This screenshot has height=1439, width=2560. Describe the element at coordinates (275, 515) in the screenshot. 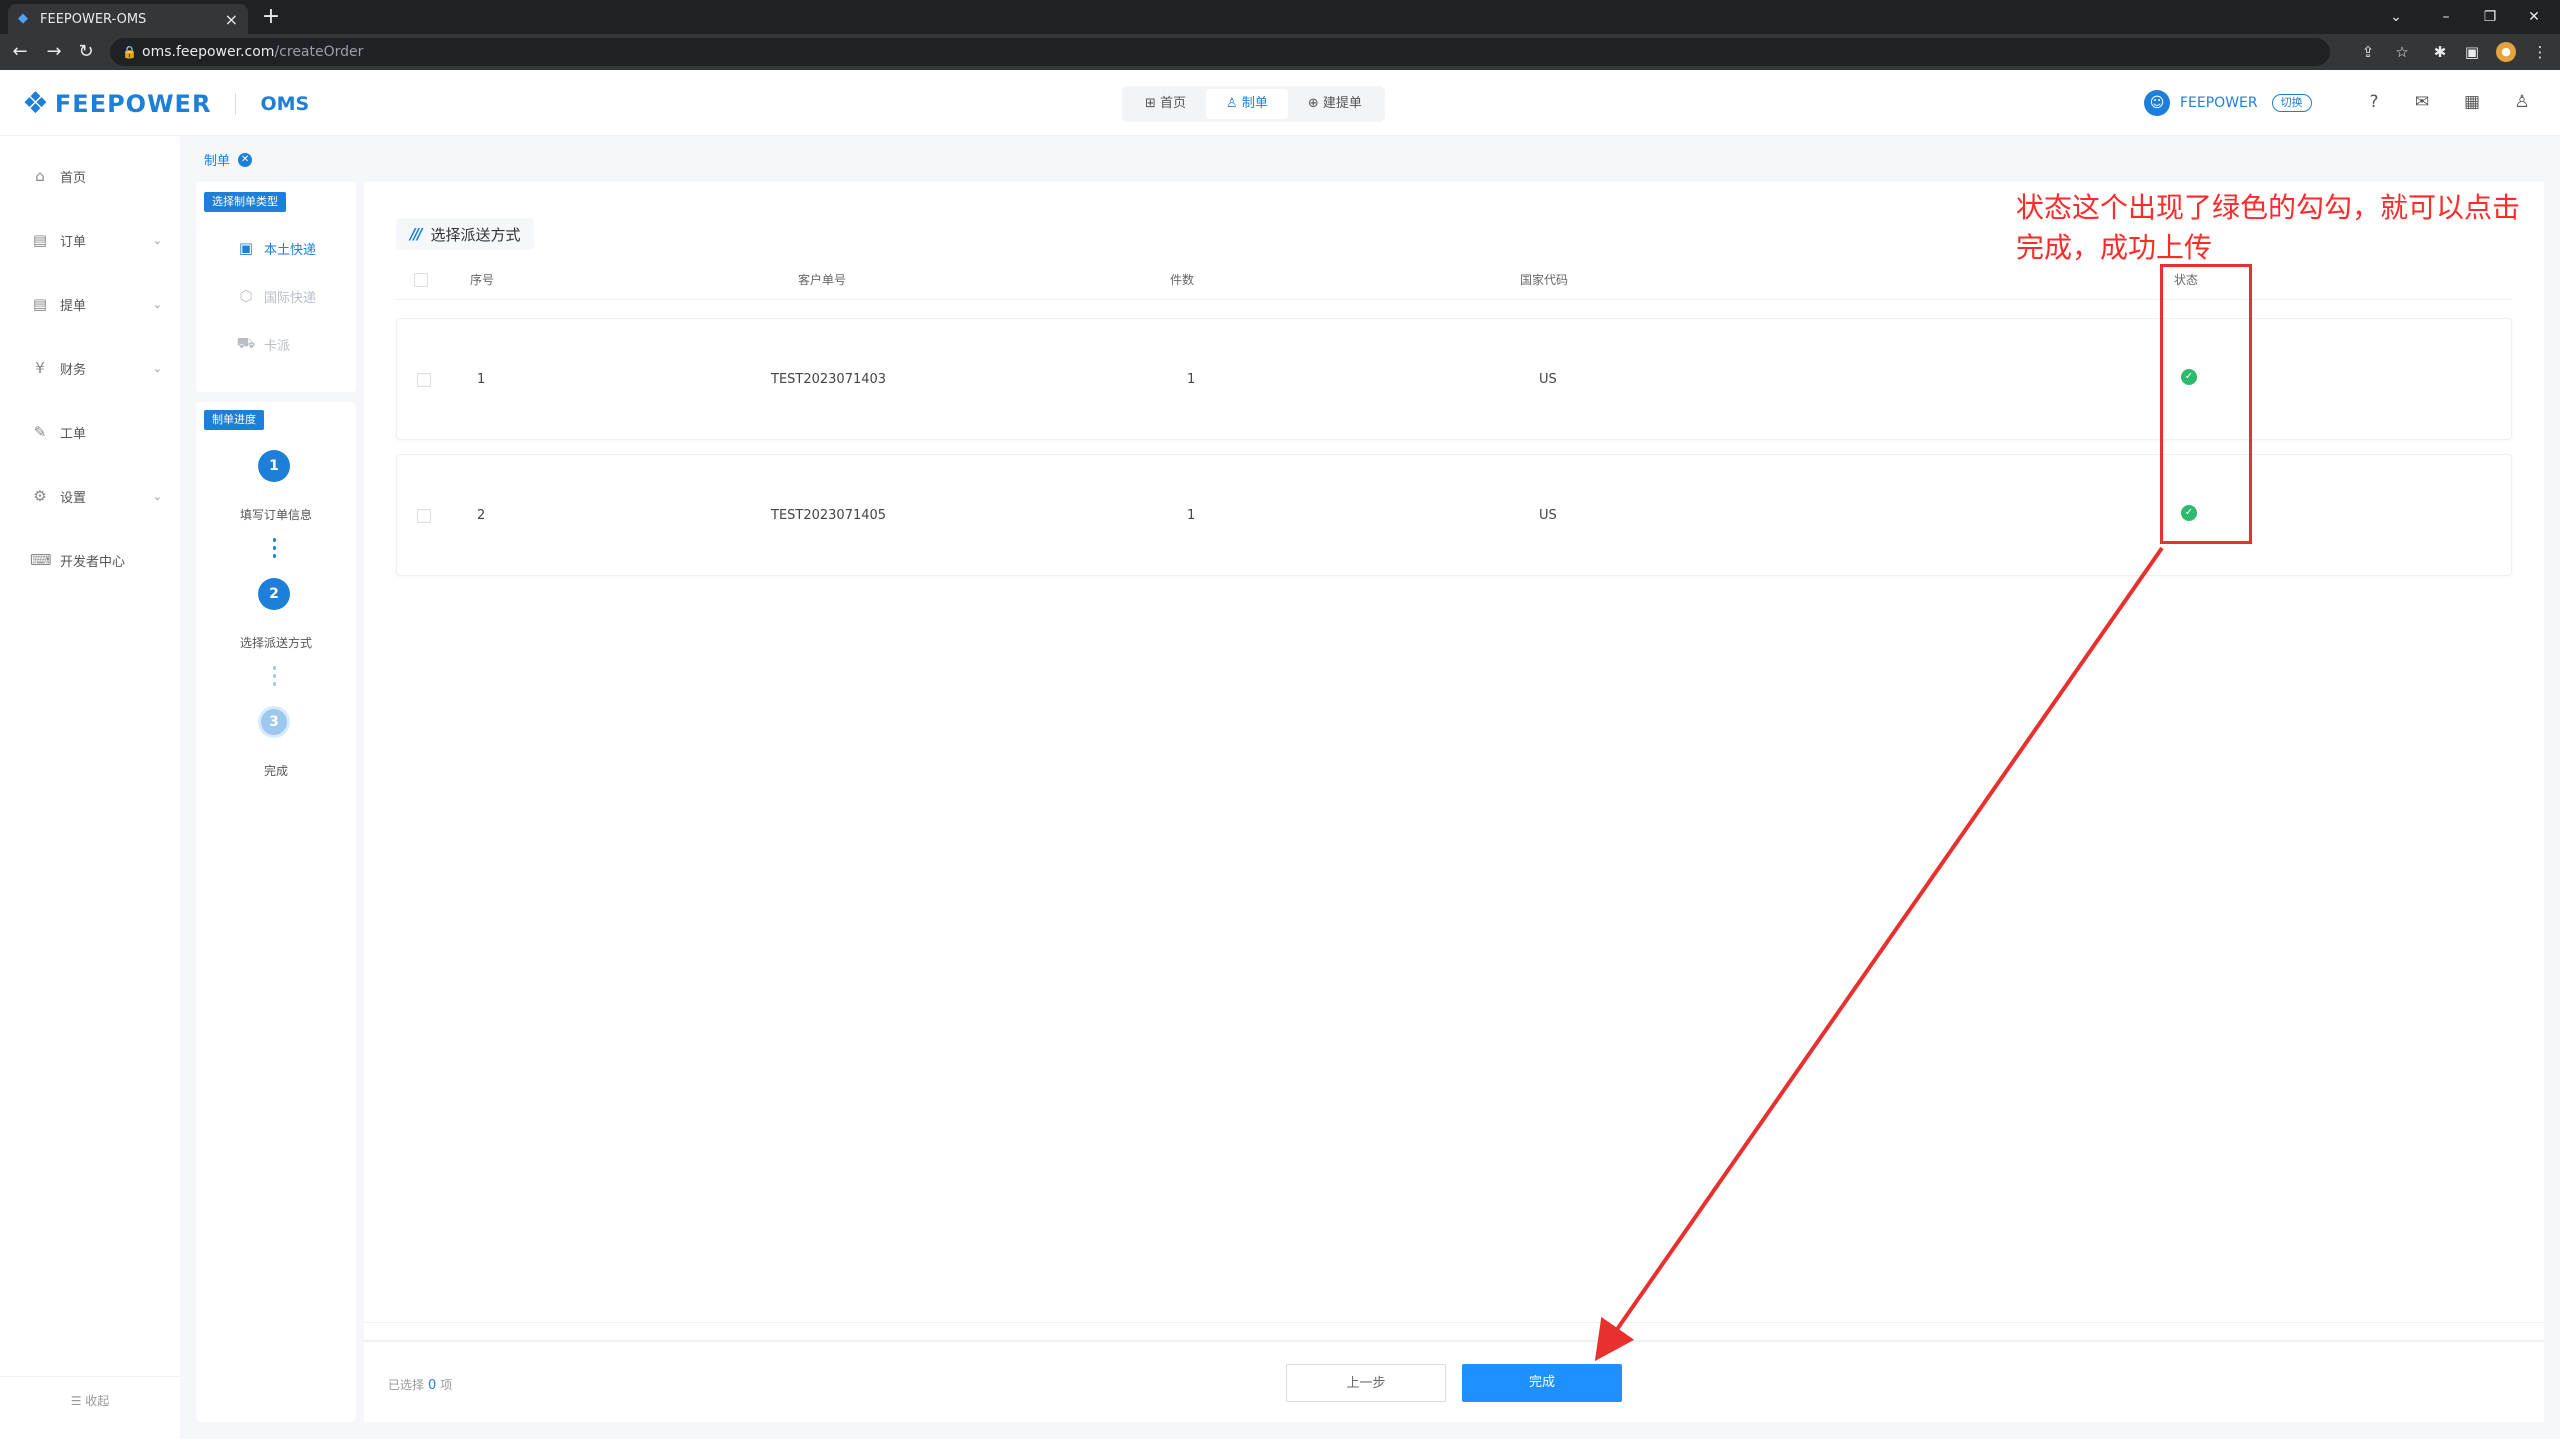

I see `step-1-label: 填写订单信息` at that location.